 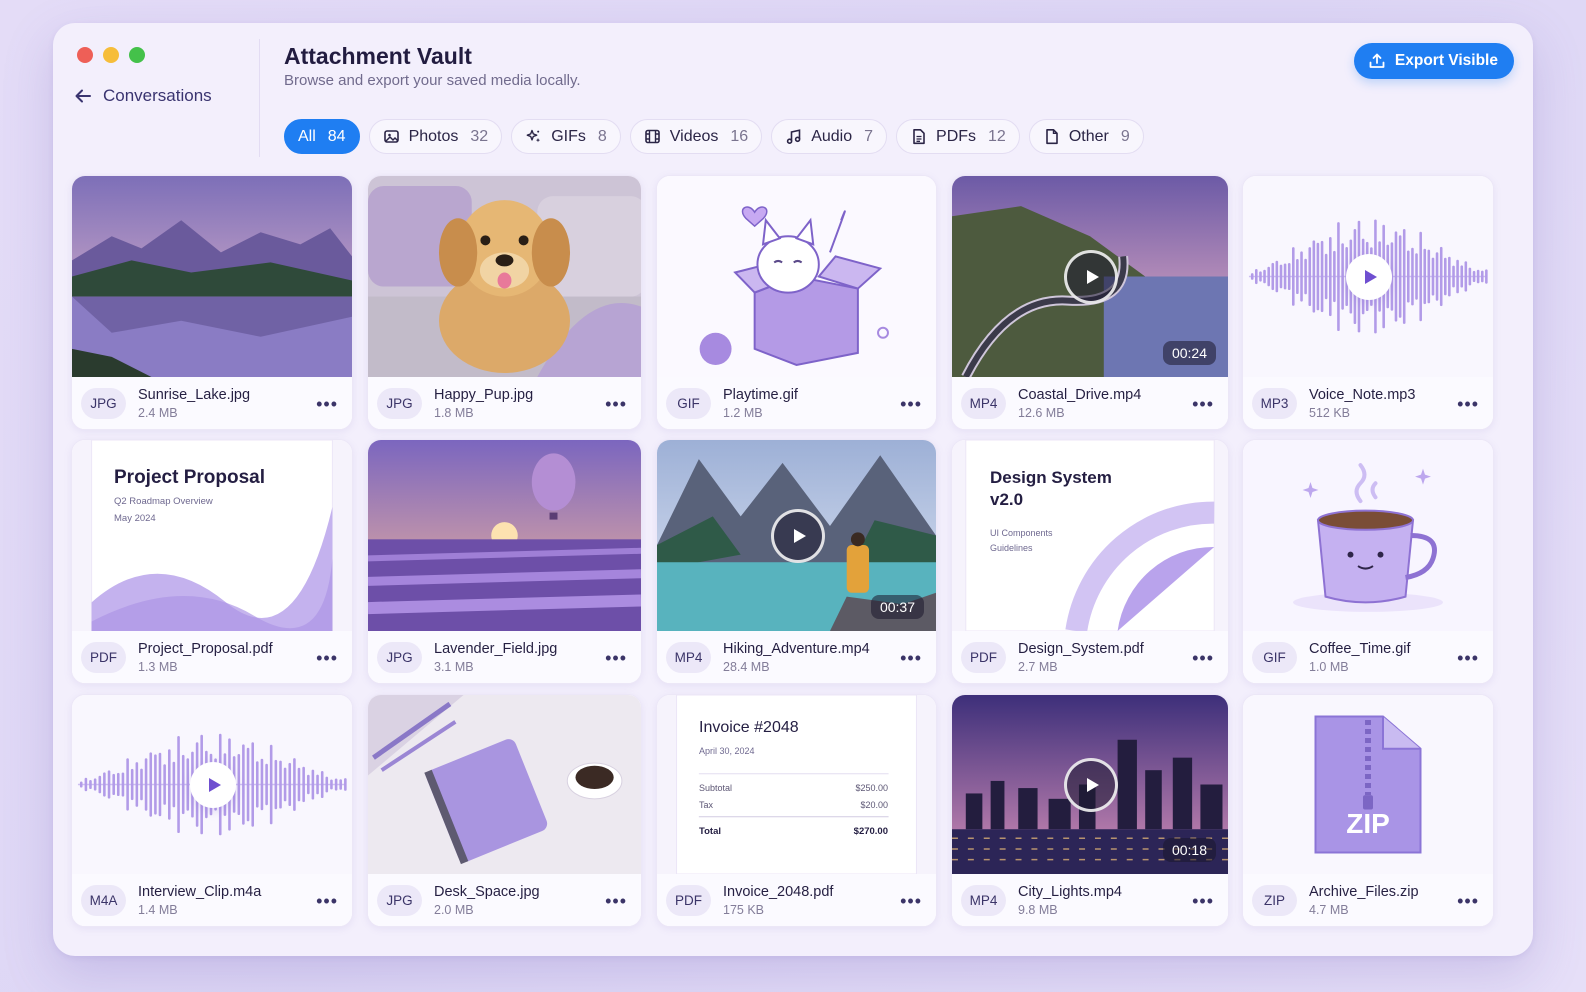 I want to click on window-controls, so click(x=111, y=55).